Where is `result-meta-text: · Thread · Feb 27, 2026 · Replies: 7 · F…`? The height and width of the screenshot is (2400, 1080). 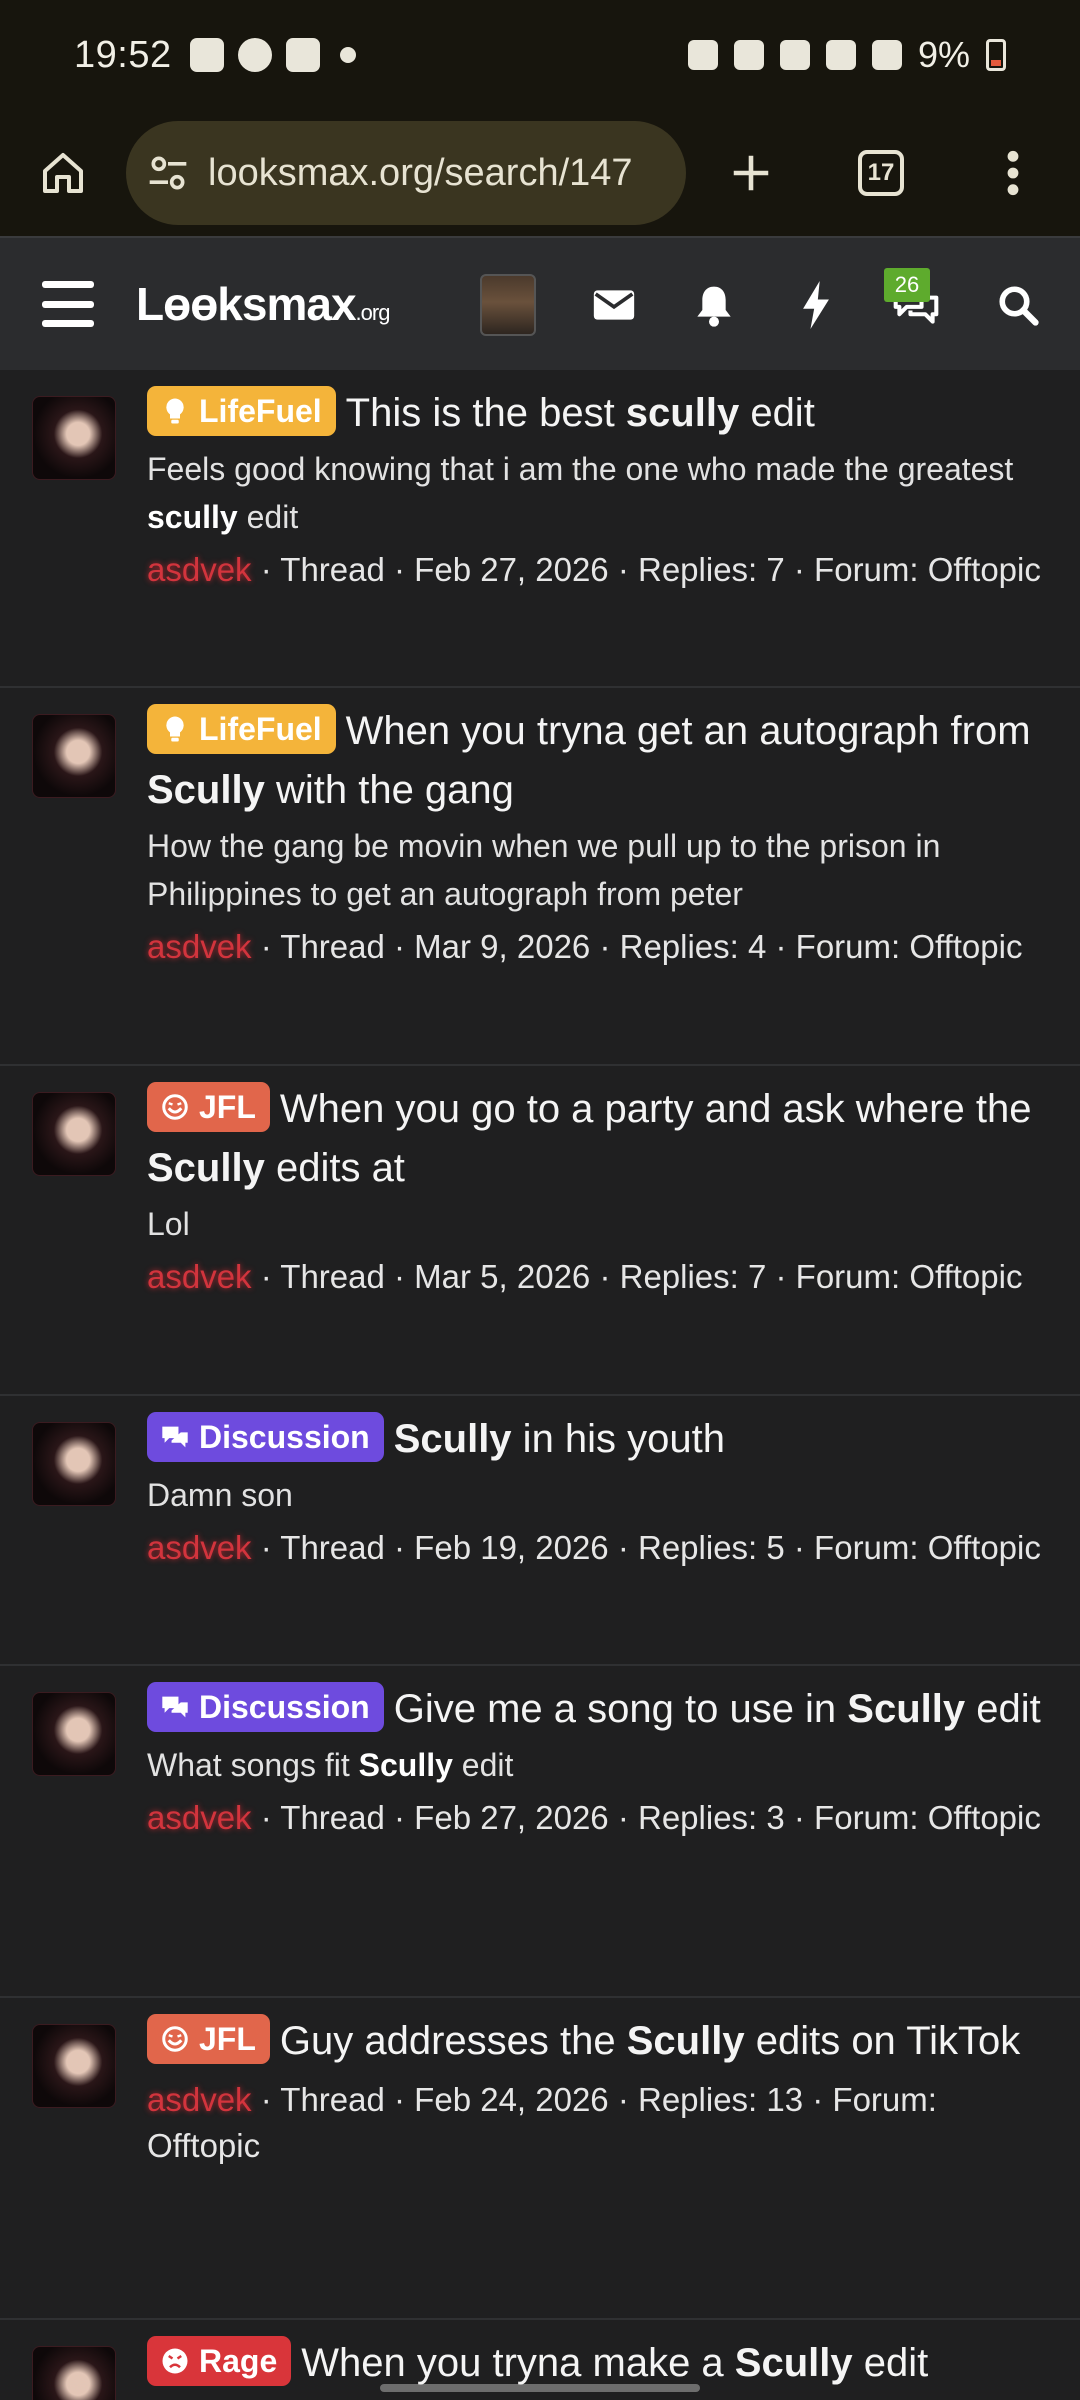 result-meta-text: · Thread · Feb 27, 2026 · Replies: 7 · F… is located at coordinates (646, 569).